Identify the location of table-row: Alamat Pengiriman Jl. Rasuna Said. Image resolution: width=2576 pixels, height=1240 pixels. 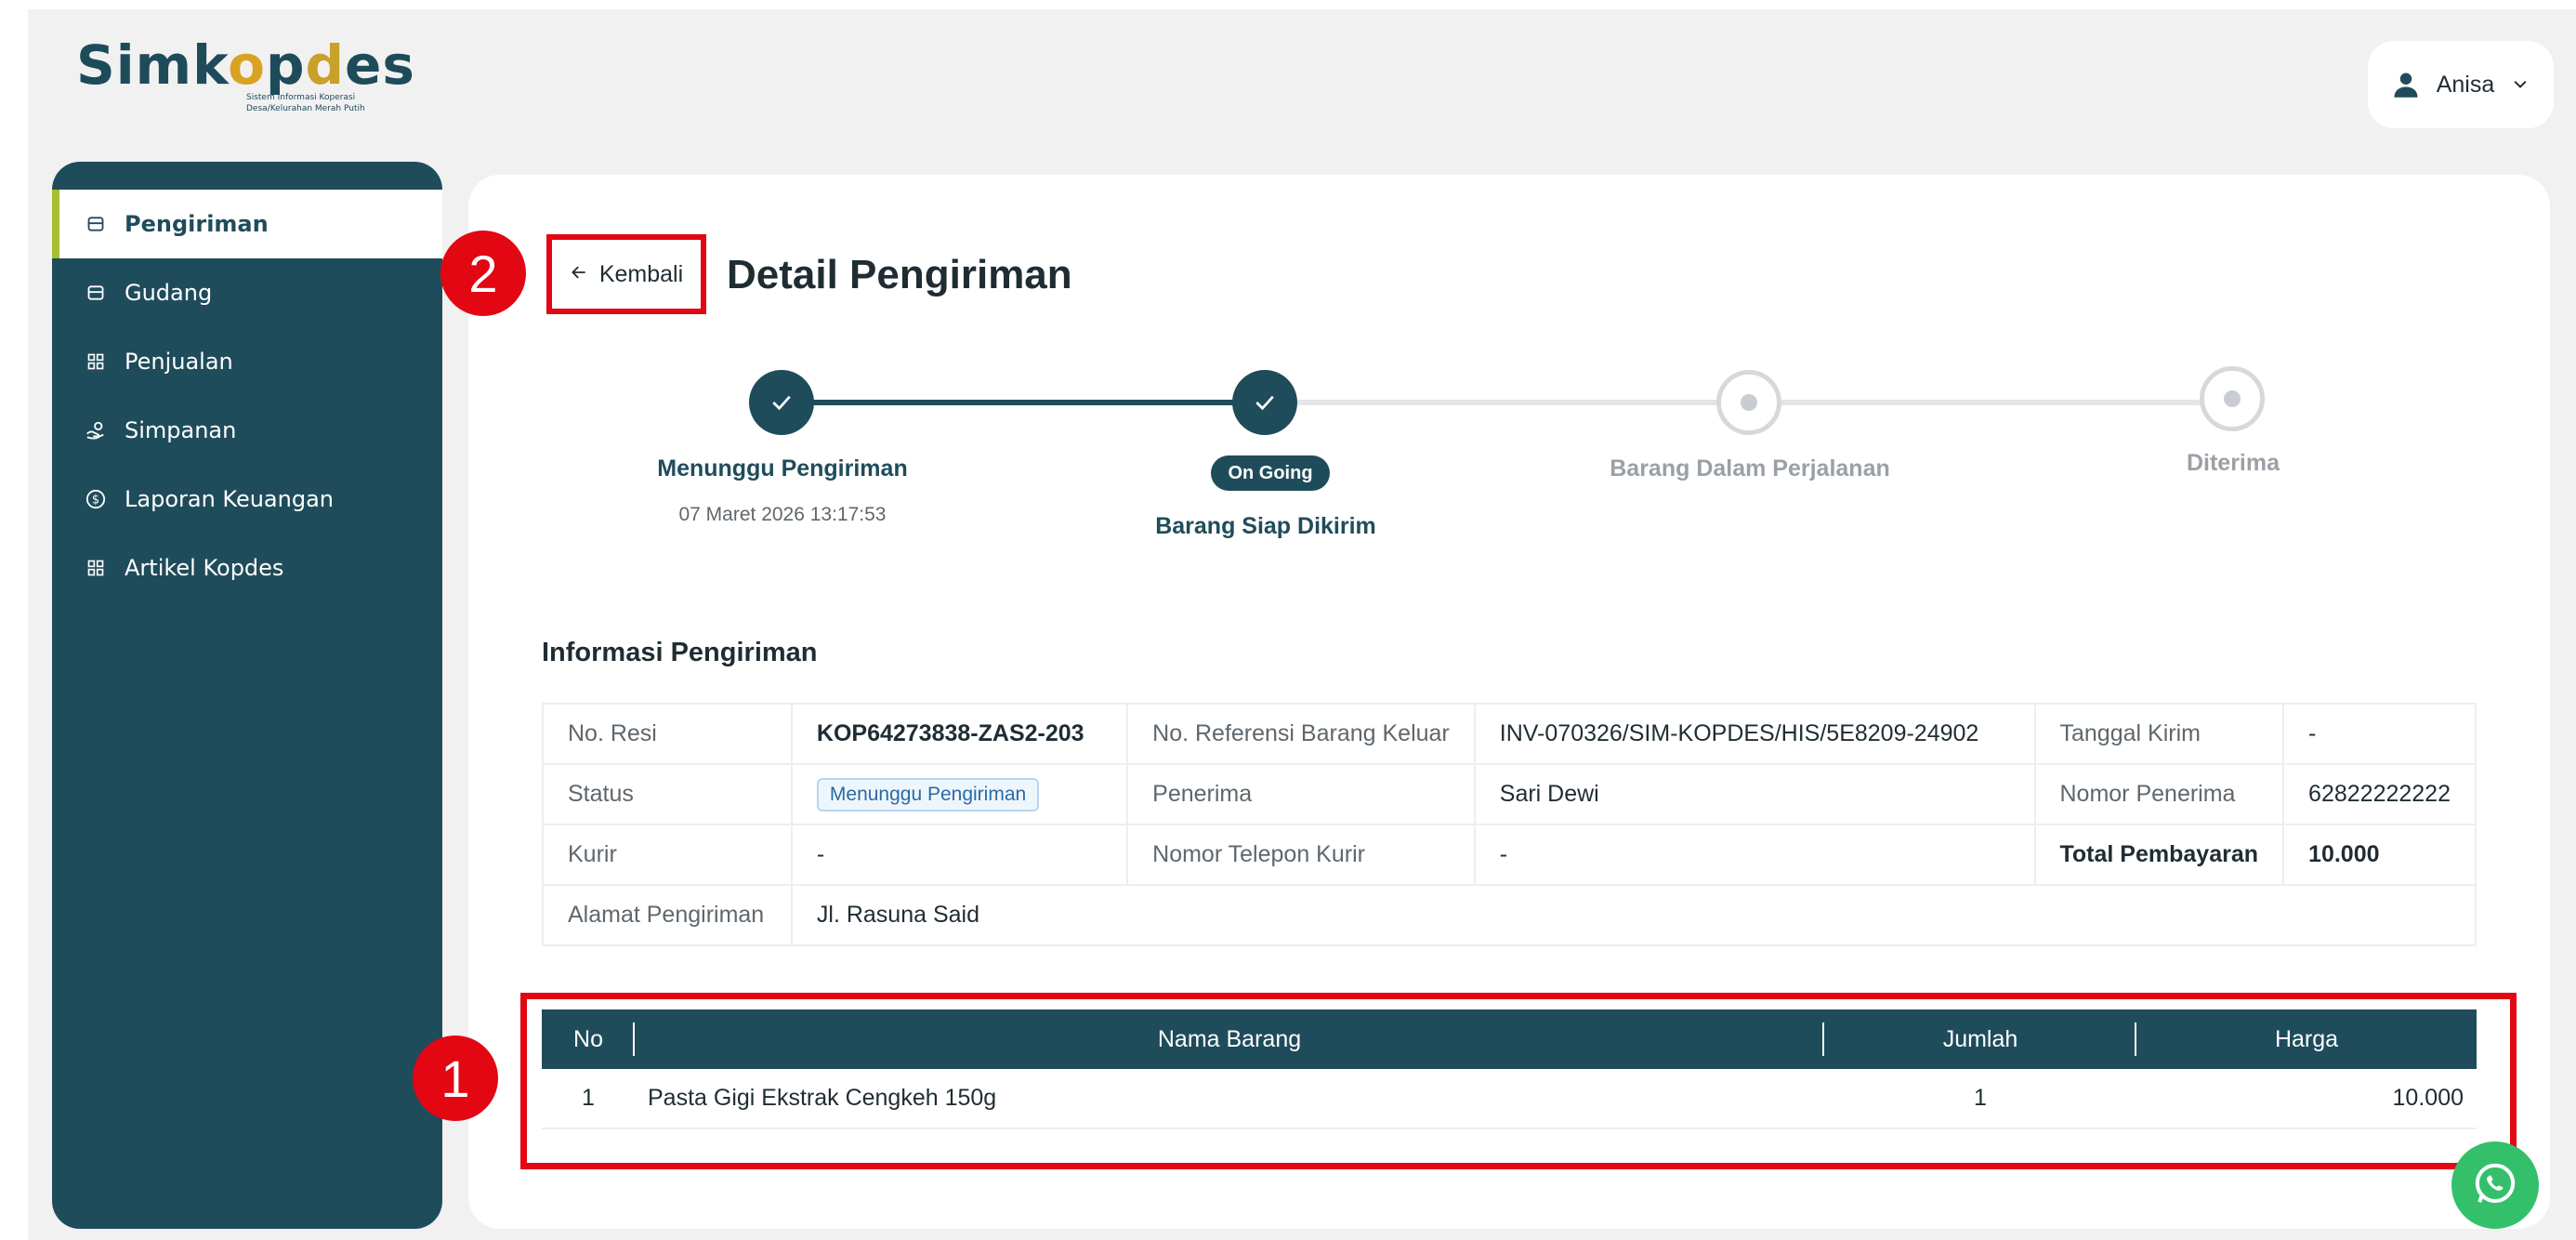
(1509, 915).